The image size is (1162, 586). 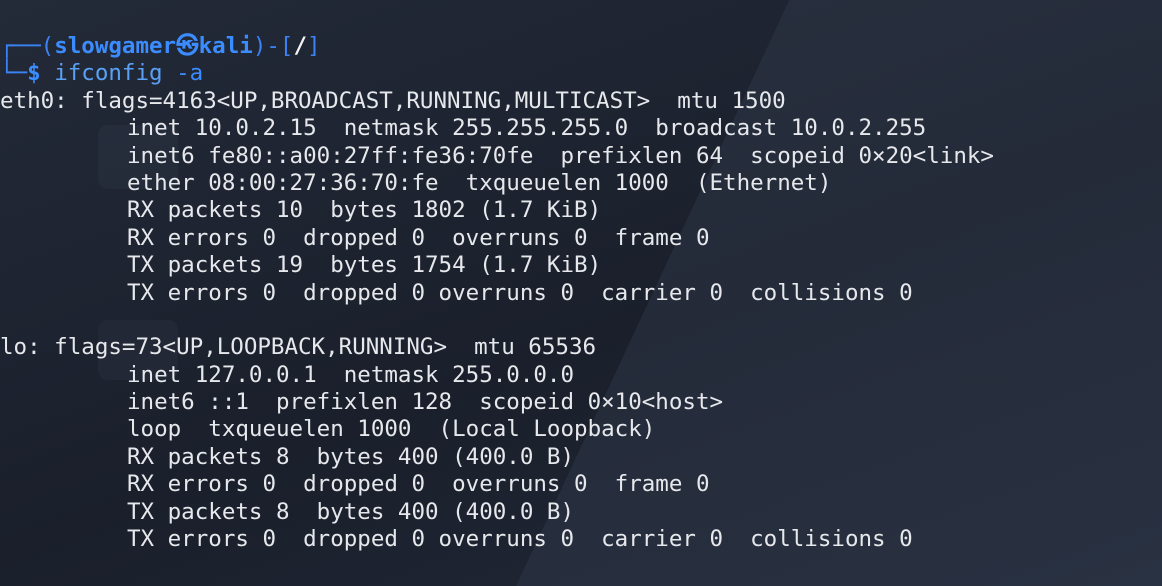 I want to click on prompt-bracket-mid: )-[, so click(x=273, y=46).